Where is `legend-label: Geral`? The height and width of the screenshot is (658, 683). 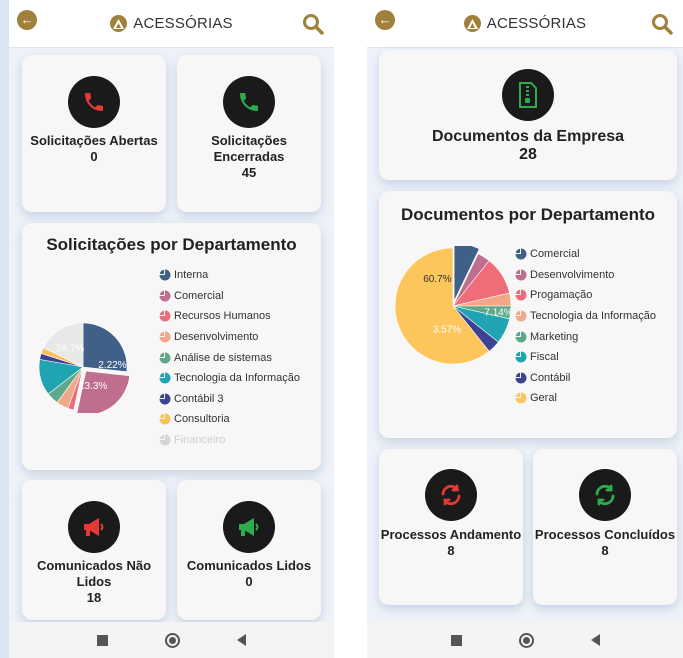 legend-label: Geral is located at coordinates (543, 398).